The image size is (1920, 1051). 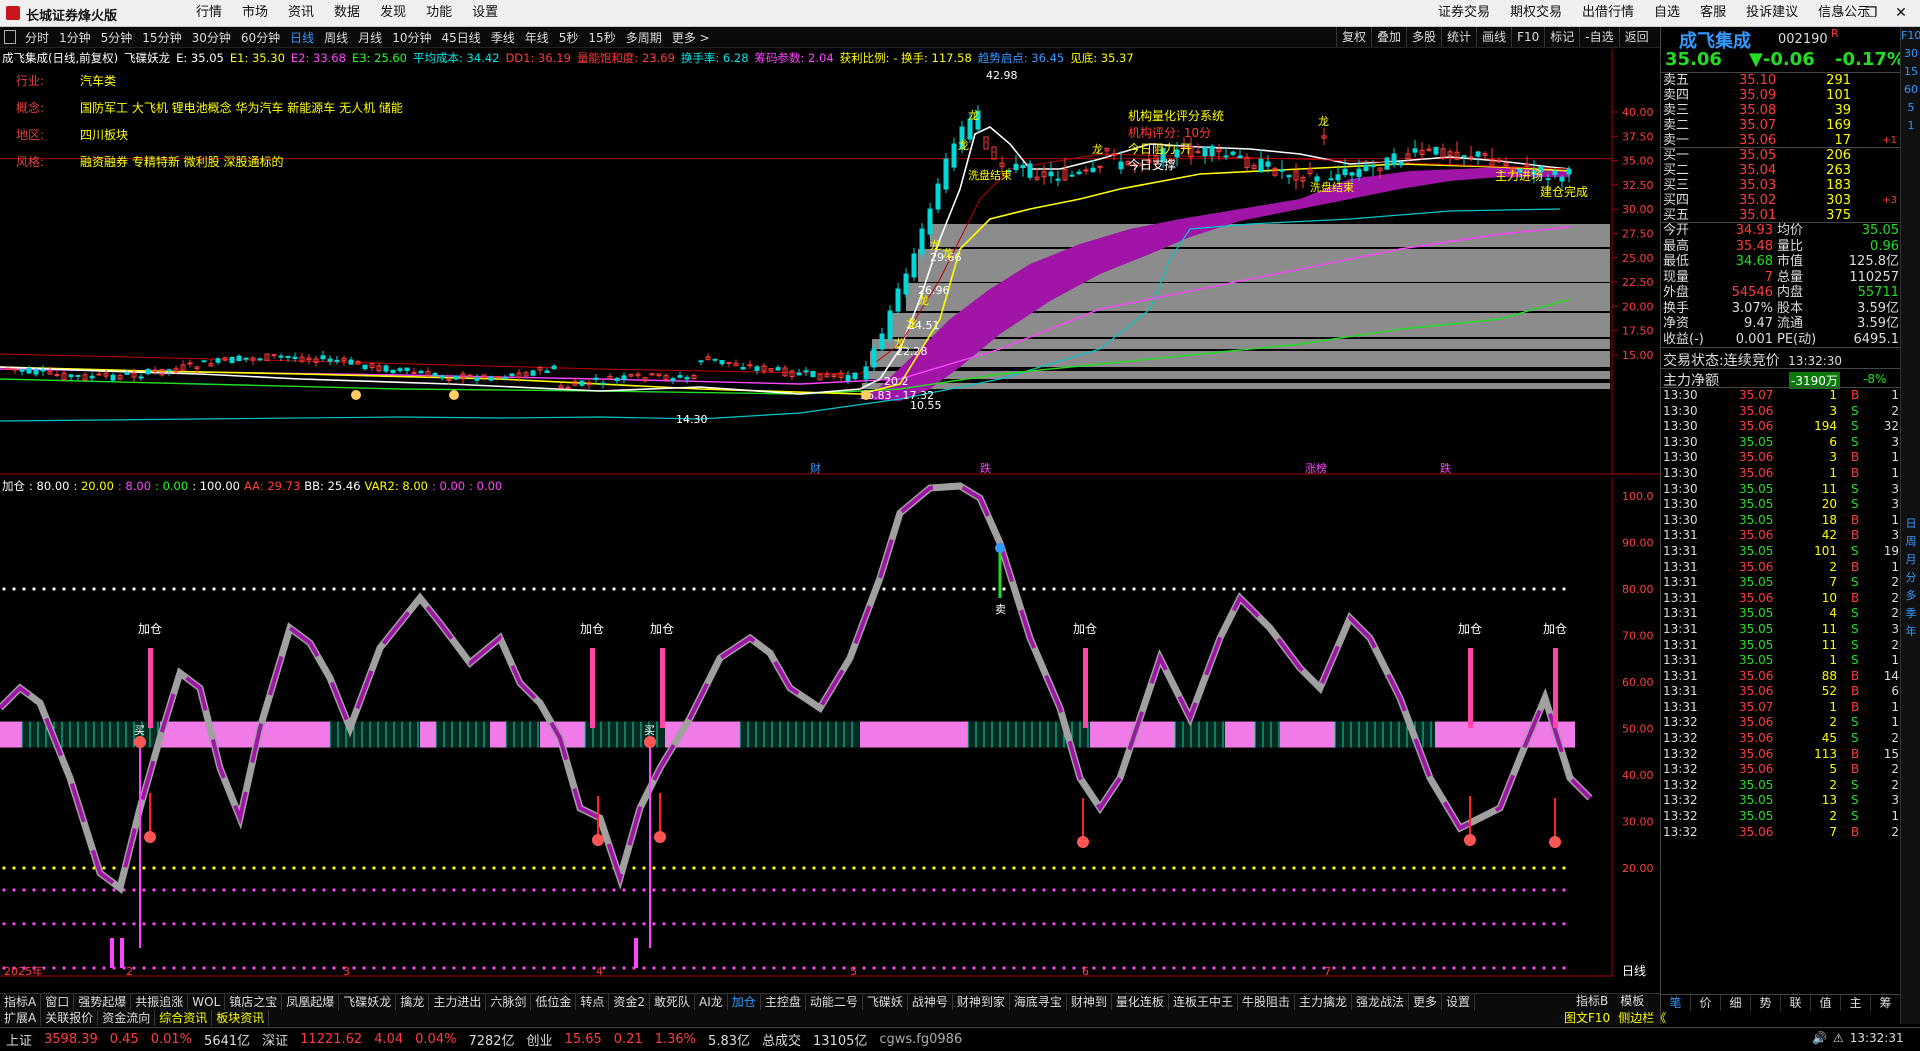 What do you see at coordinates (1781, 170) in the screenshot?
I see `order-row: 买二 35.04 263` at bounding box center [1781, 170].